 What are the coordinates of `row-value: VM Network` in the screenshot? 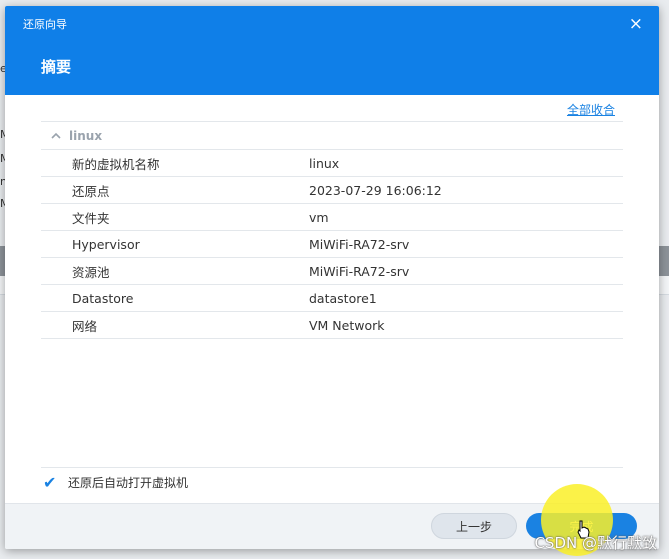 It's located at (347, 325).